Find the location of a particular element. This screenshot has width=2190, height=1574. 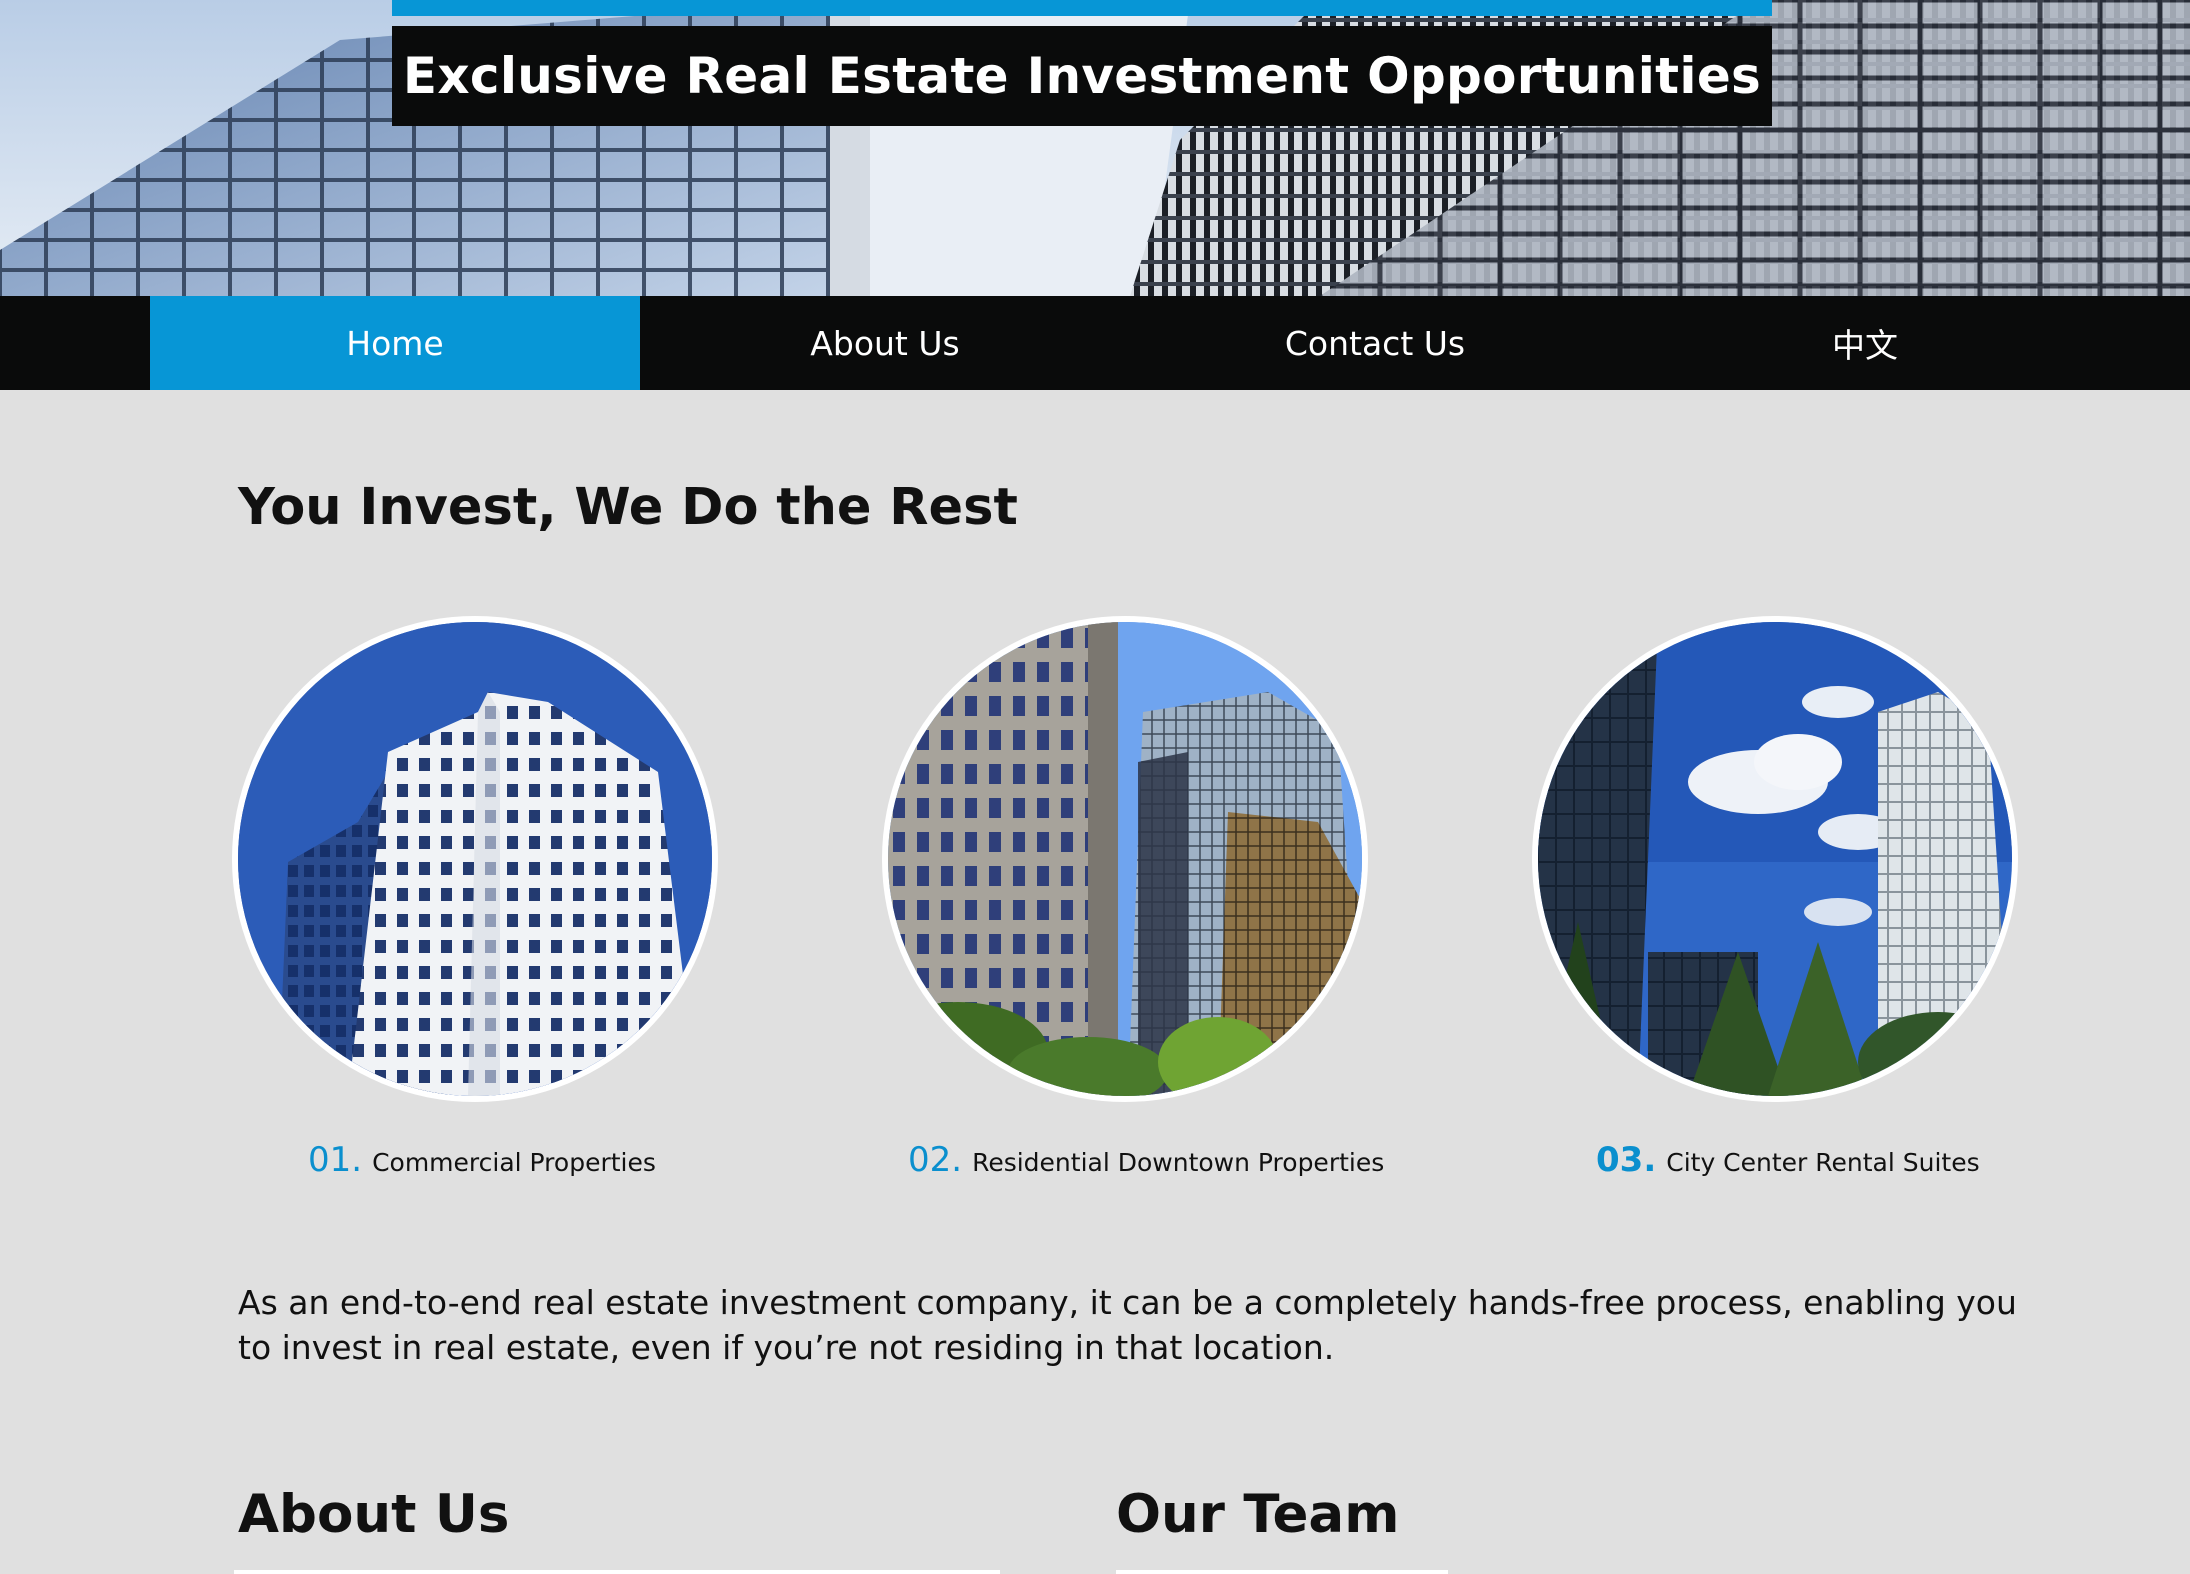

property-label-1: 01. Commercial Properties is located at coordinates (482, 1160).